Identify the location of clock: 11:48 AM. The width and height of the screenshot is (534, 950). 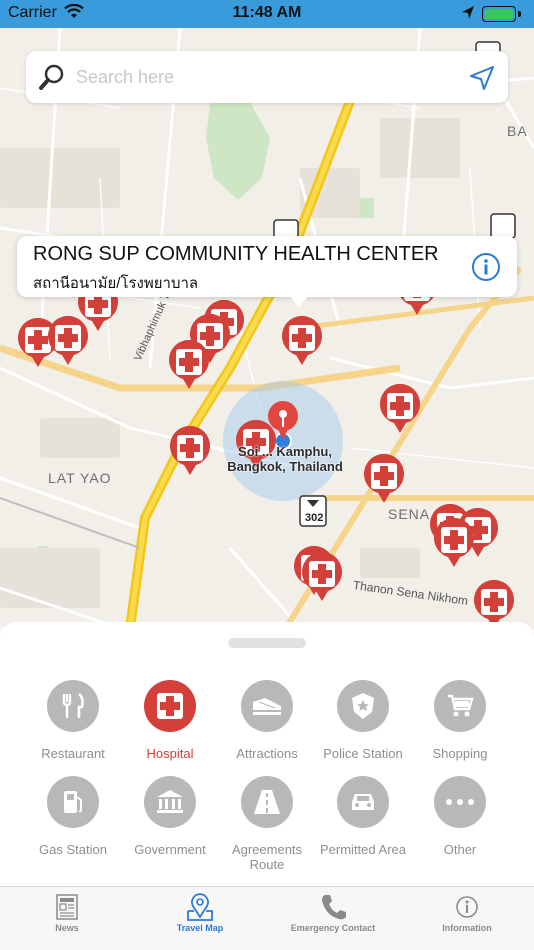
(267, 12).